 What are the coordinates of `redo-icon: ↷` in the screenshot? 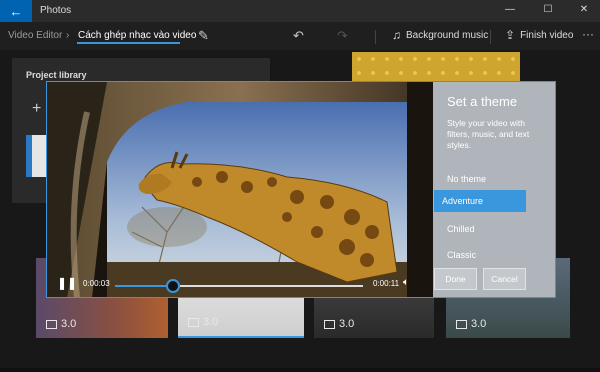 It's located at (342, 36).